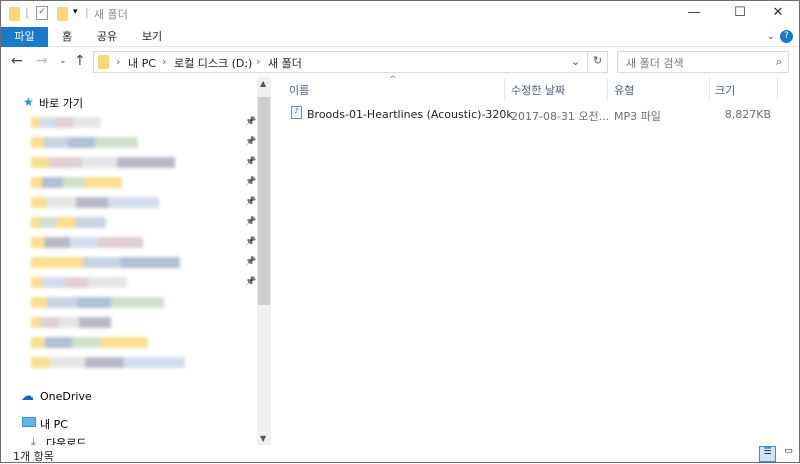  I want to click on customize-toolbar-icon: ▾, so click(75, 12).